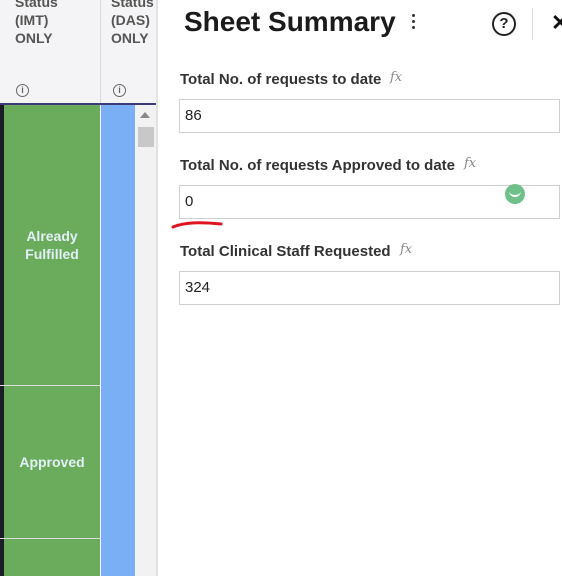  What do you see at coordinates (52, 245) in the screenshot?
I see `status-cell-already-fulfilled: Already Fulfilled` at bounding box center [52, 245].